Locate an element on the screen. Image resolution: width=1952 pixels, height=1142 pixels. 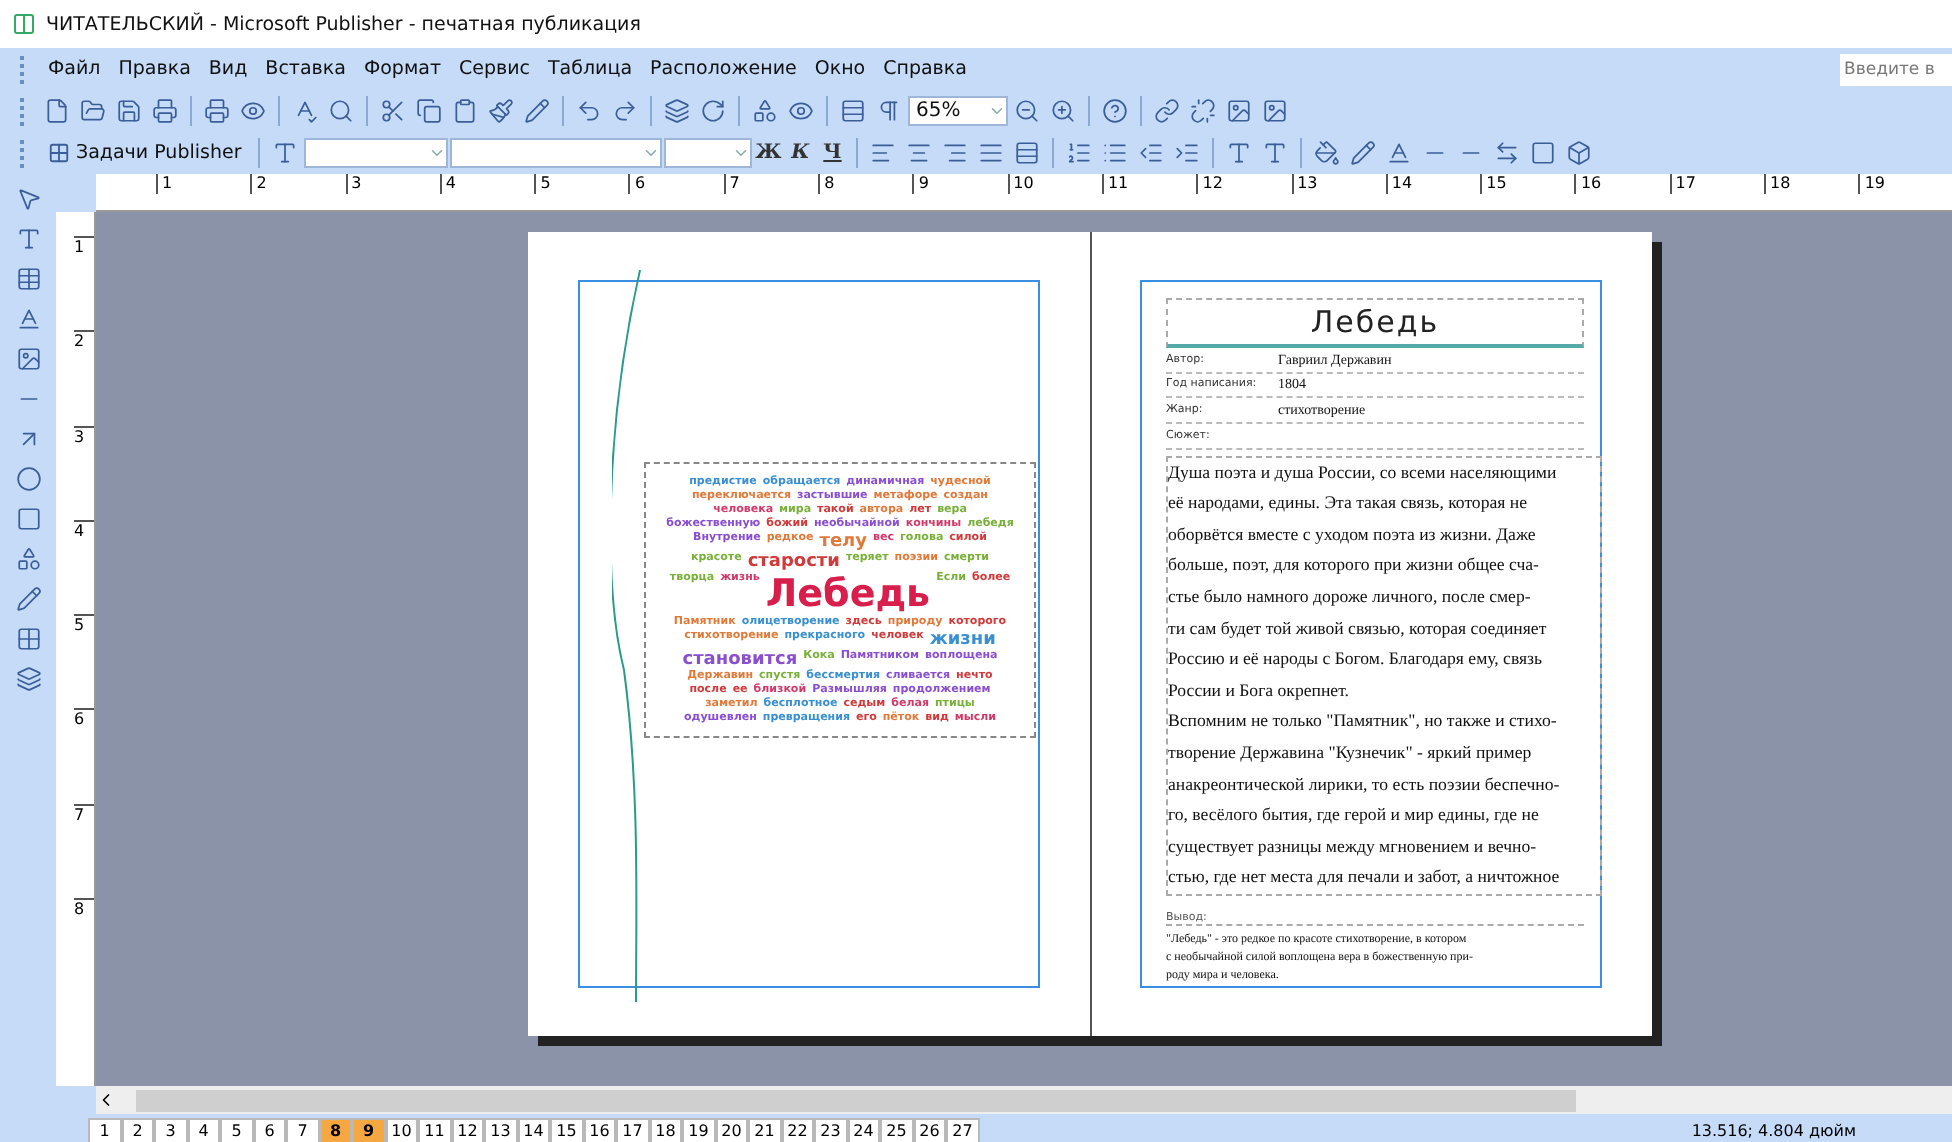
justify-icon is located at coordinates (990, 153).